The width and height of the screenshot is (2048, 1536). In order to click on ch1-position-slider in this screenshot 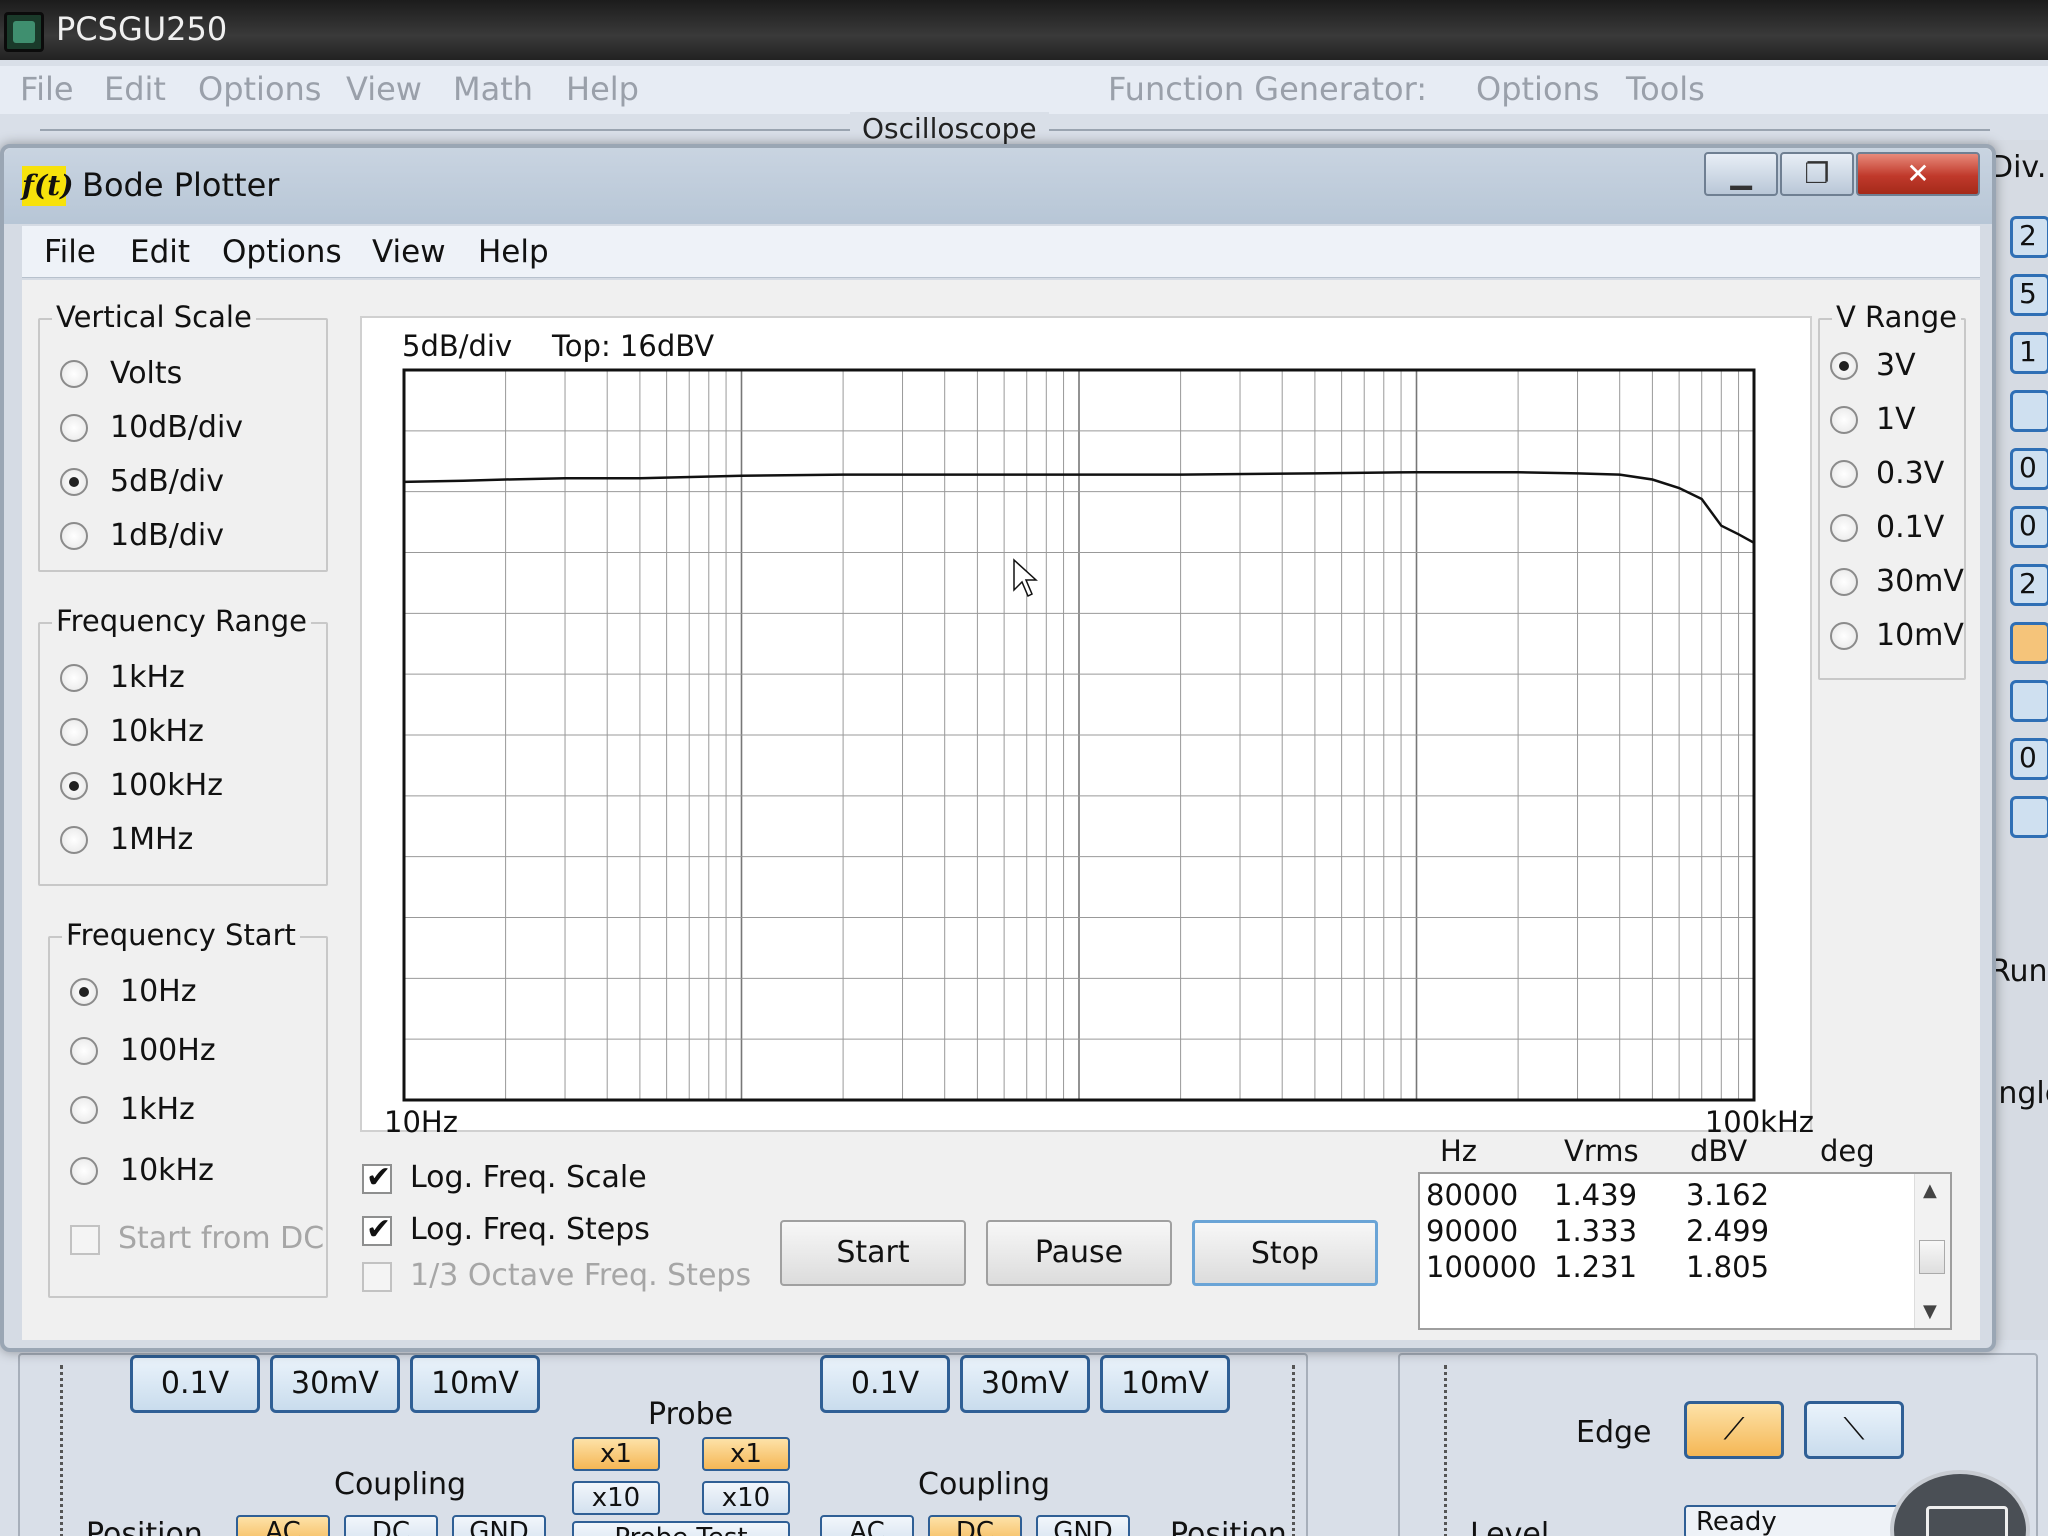, I will do `click(66, 1450)`.